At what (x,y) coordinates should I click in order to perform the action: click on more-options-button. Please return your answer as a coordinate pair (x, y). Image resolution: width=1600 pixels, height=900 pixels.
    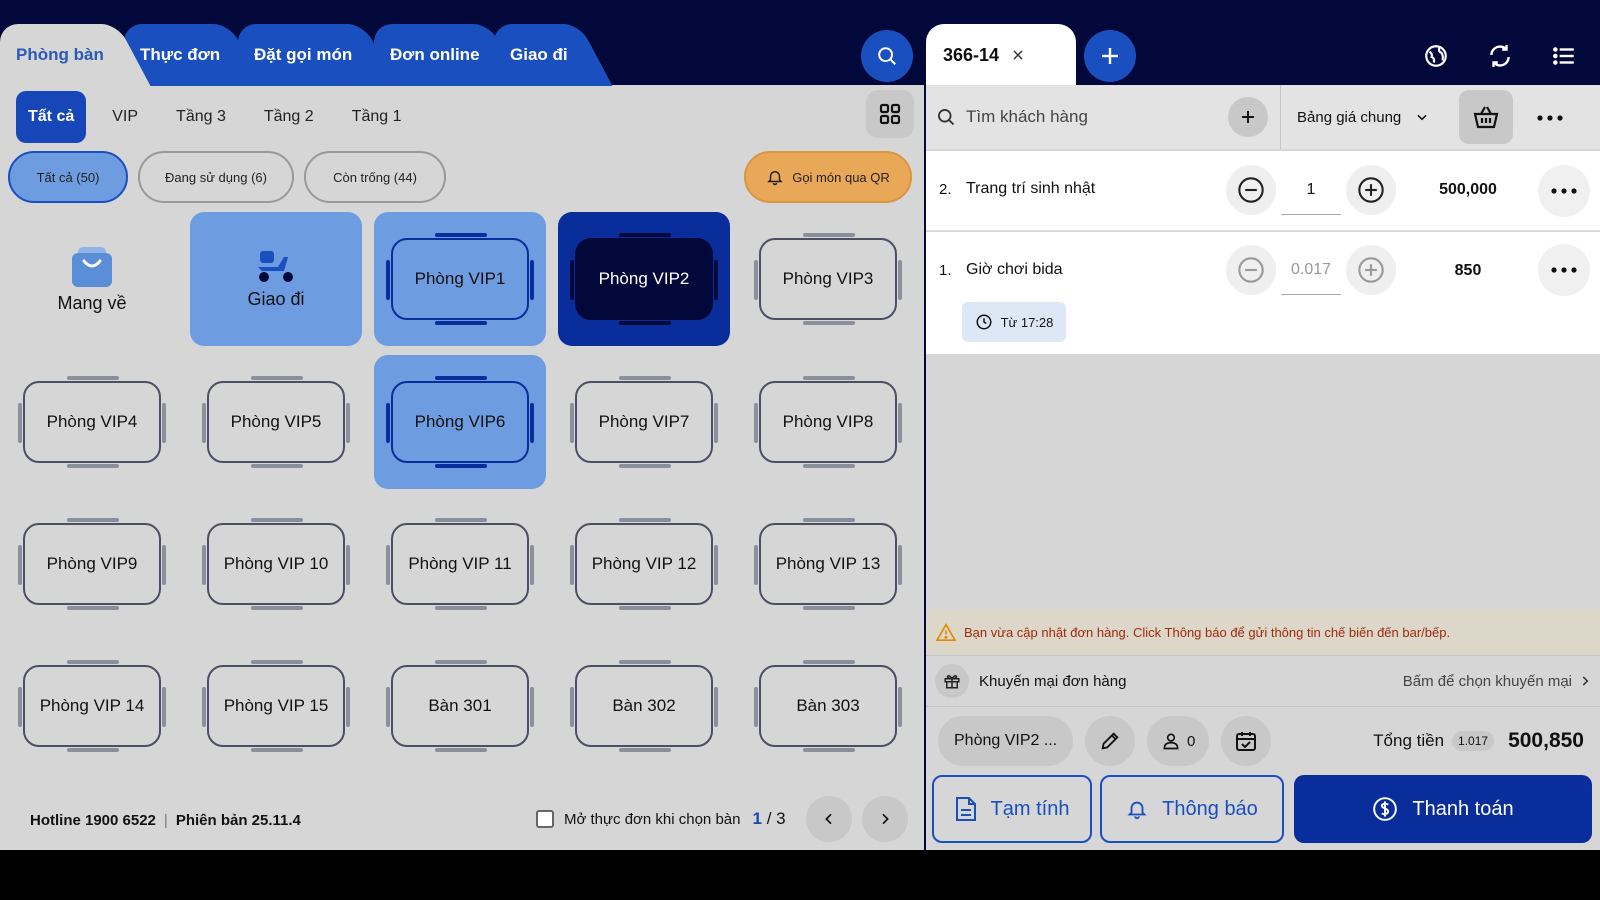
    Looking at the image, I should click on (1550, 117).